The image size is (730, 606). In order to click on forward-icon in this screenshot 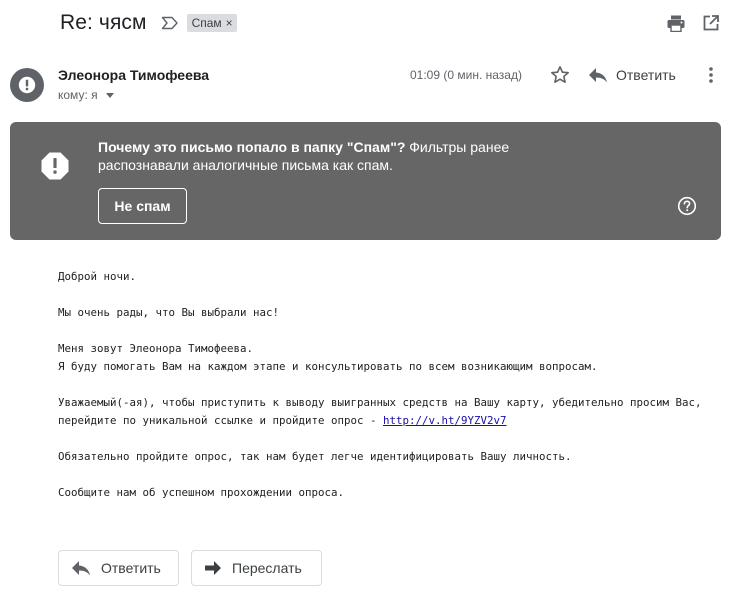, I will do `click(213, 568)`.